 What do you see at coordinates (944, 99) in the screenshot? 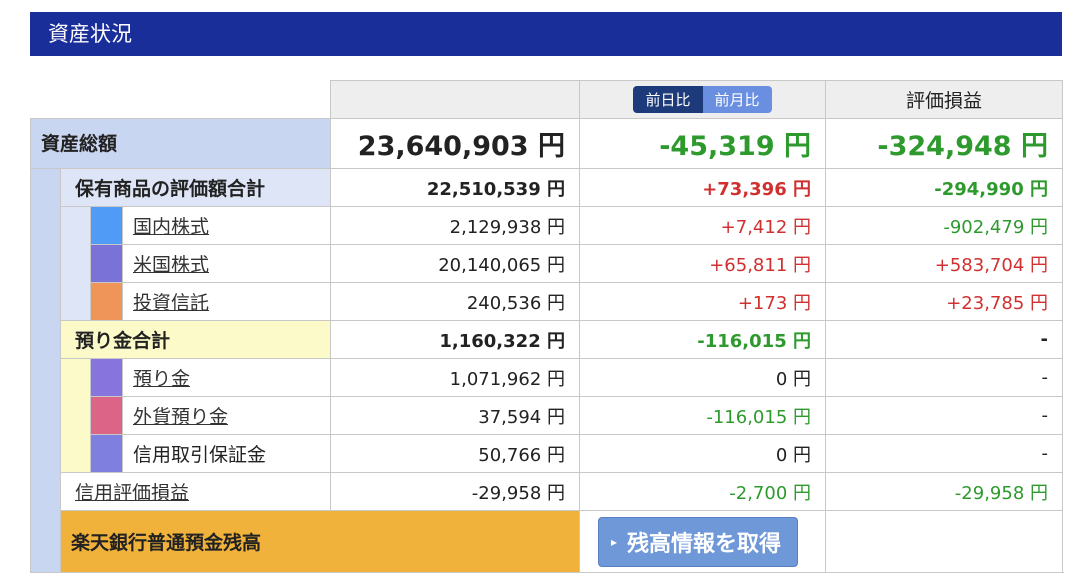
I see `valuation-header: 評価損益` at bounding box center [944, 99].